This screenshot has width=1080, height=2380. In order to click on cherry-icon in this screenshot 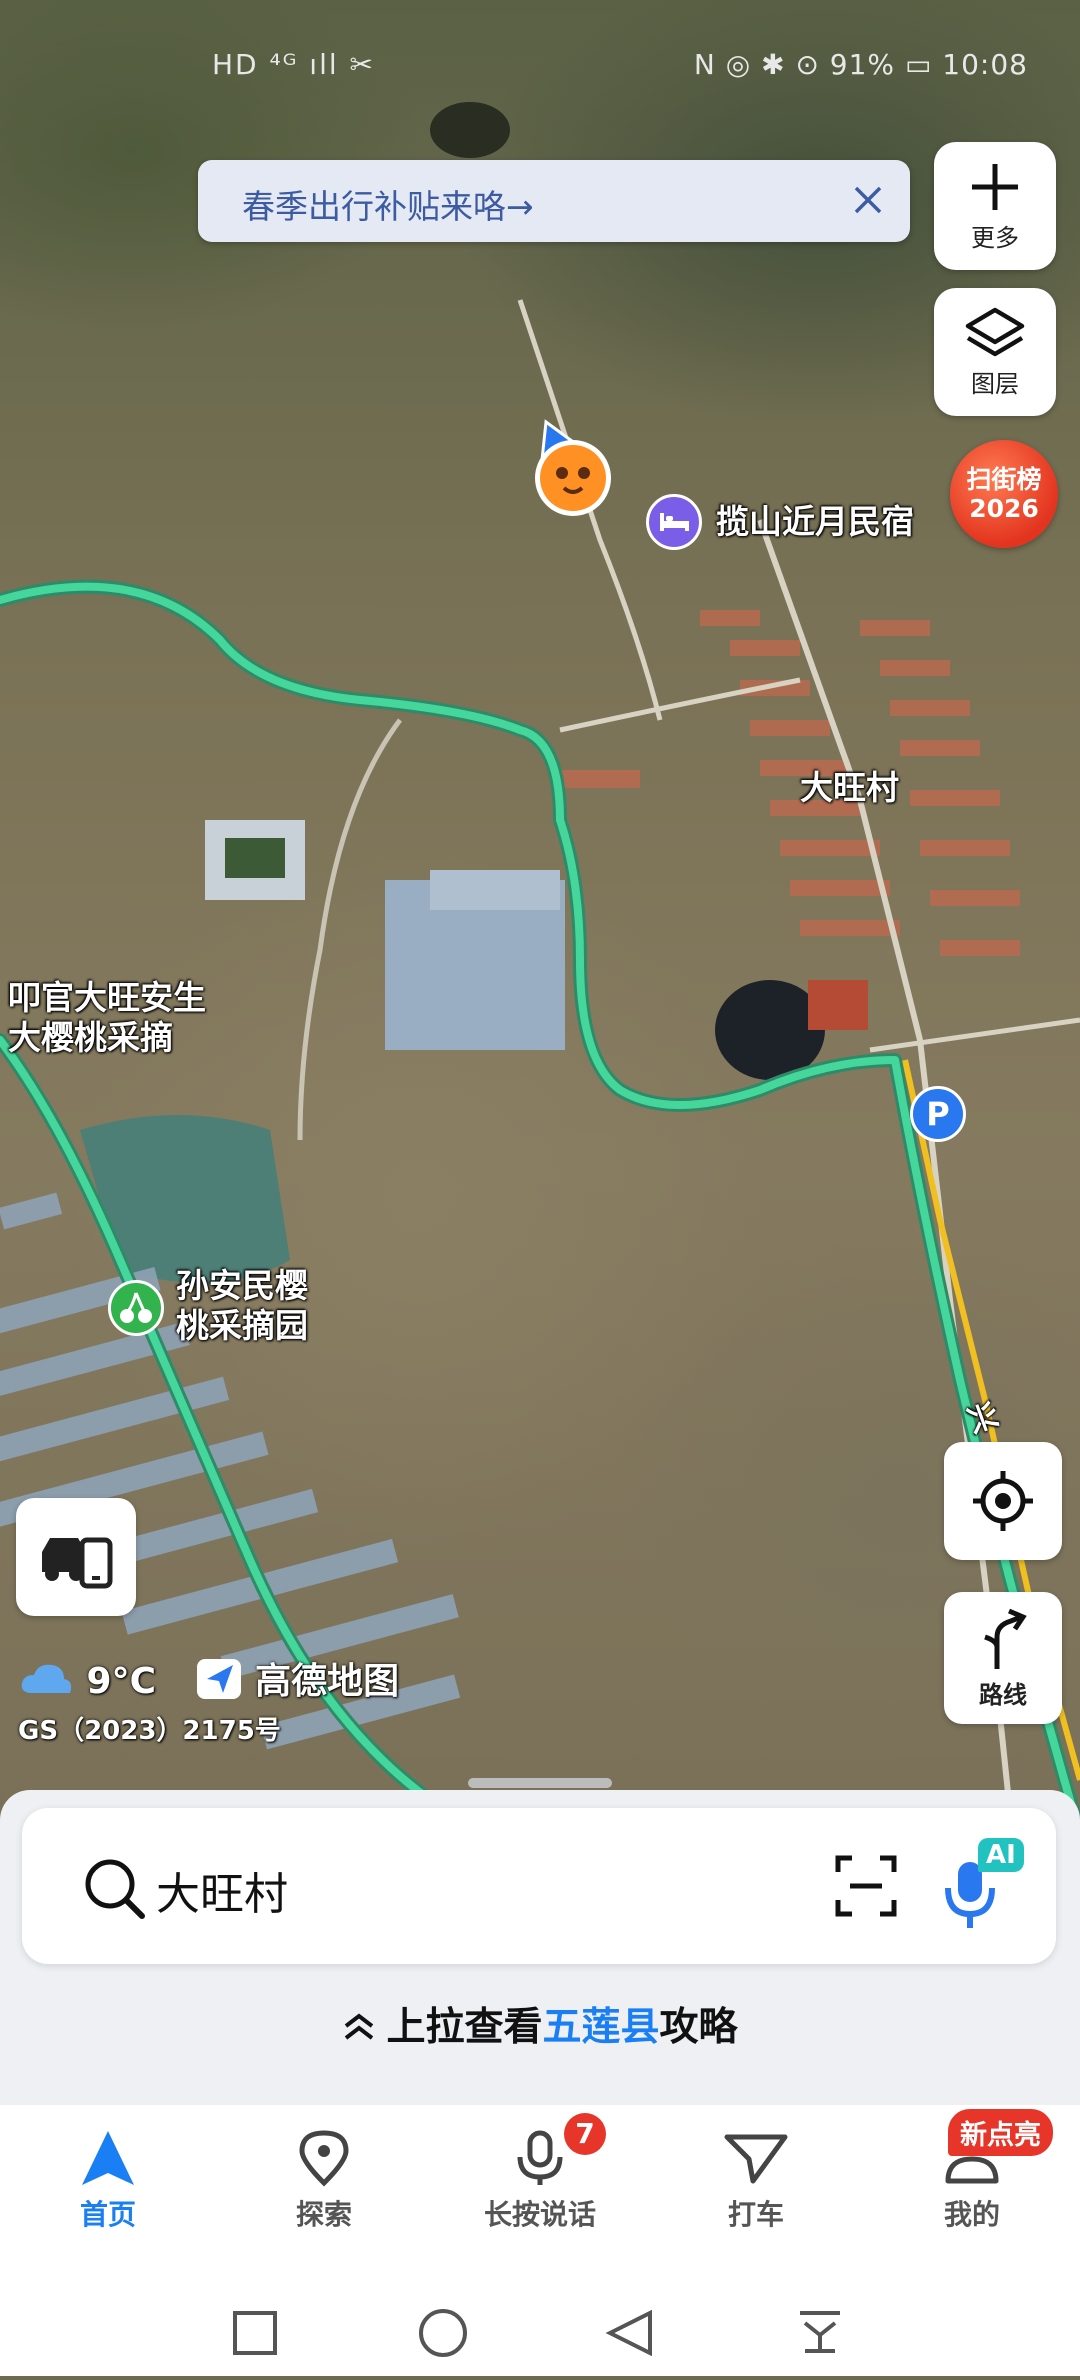, I will do `click(136, 1307)`.